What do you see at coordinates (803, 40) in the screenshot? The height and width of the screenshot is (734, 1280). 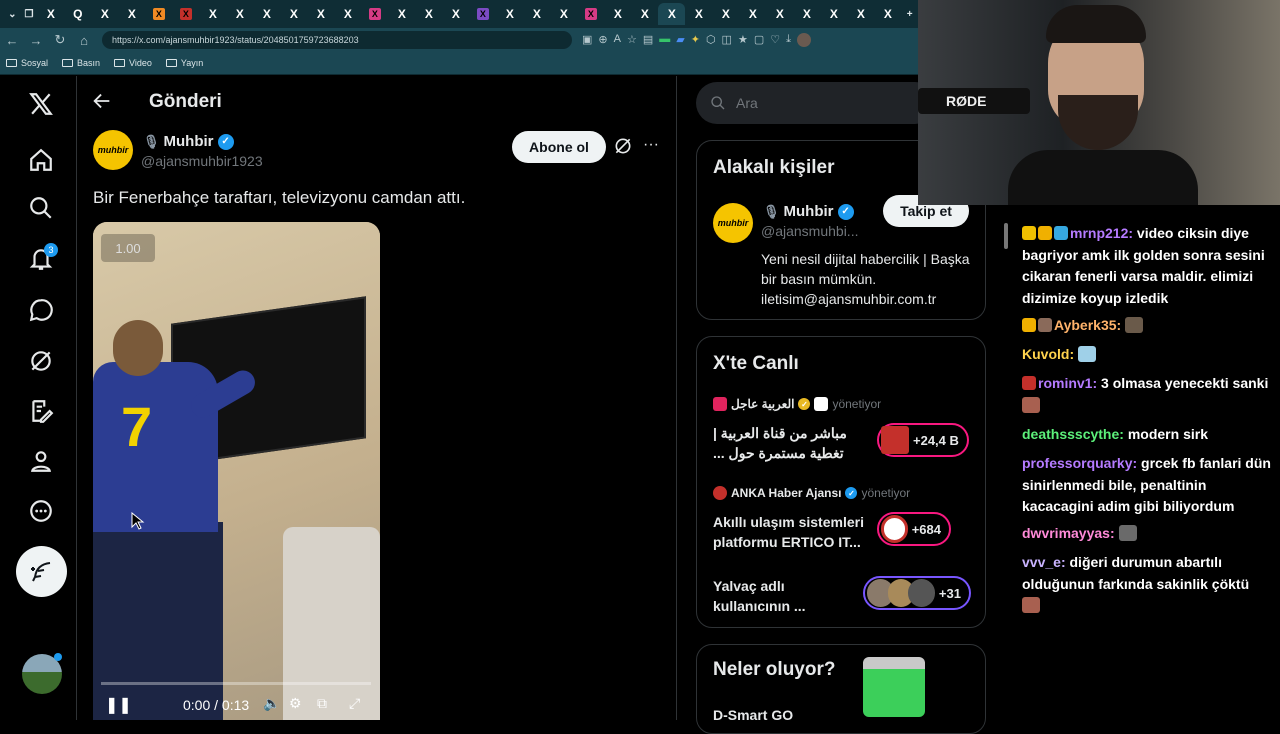 I see `profile-avatar` at bounding box center [803, 40].